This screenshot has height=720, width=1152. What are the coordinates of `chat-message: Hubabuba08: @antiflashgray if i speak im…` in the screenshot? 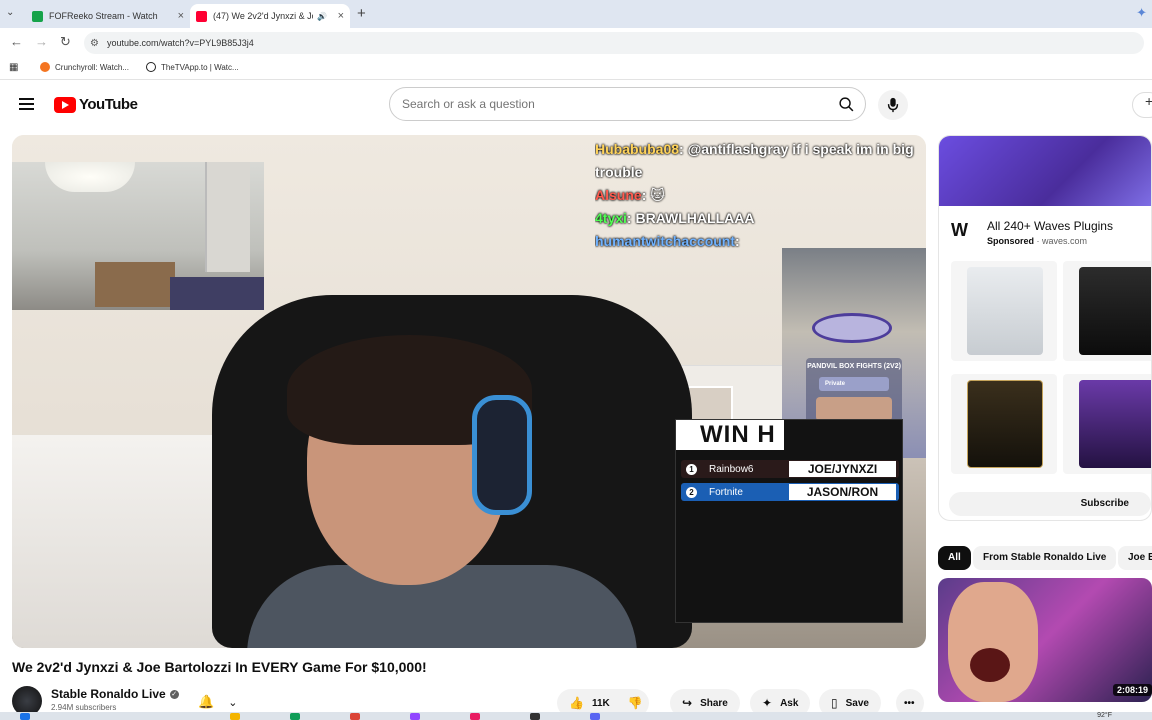 It's located at (754, 160).